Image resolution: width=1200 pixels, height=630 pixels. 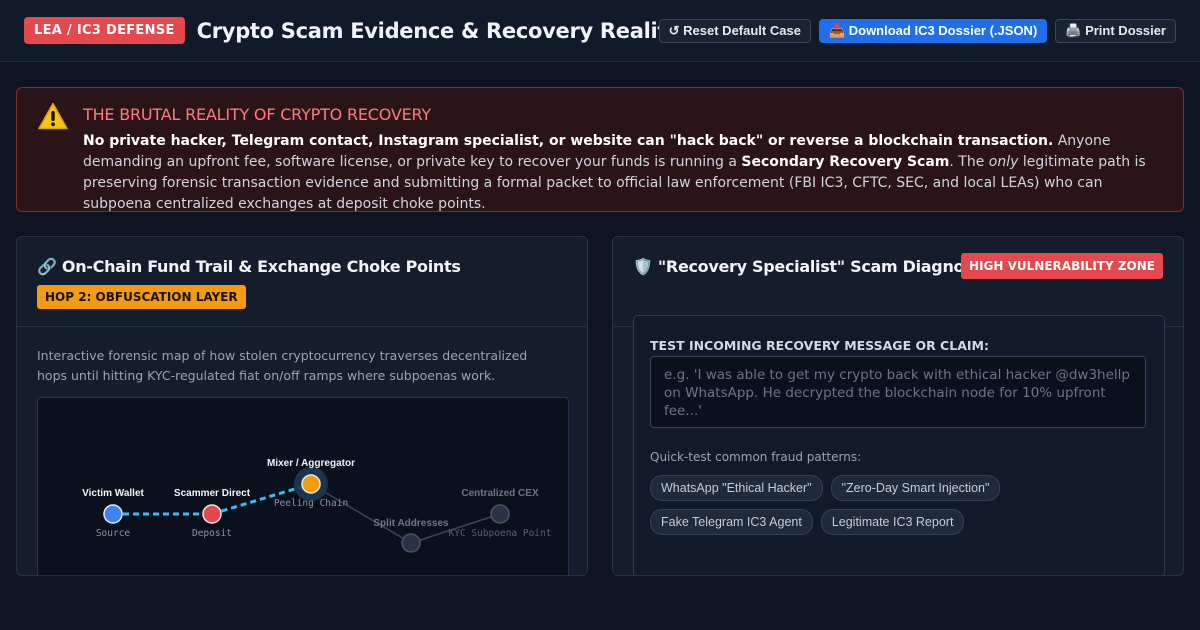 What do you see at coordinates (113, 514) in the screenshot?
I see `node-victim-wallet-dot` at bounding box center [113, 514].